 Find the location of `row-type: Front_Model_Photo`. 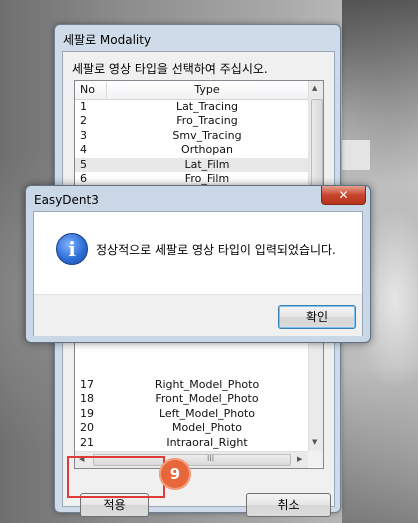

row-type: Front_Model_Photo is located at coordinates (207, 399).